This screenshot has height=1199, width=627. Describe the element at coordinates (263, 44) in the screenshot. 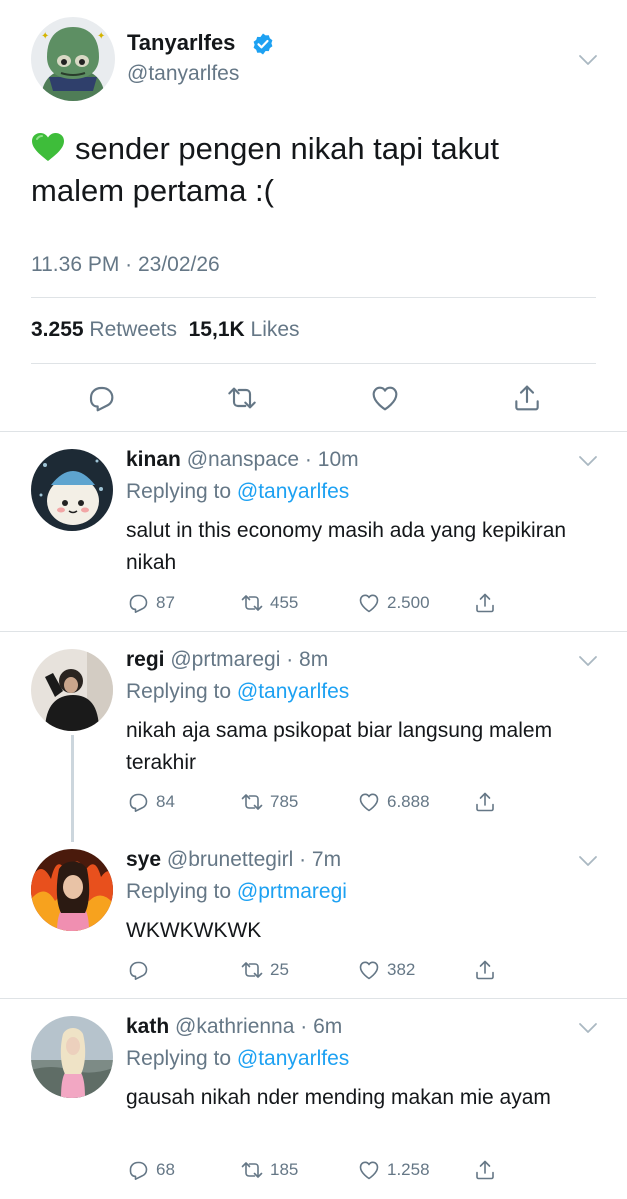

I see `verified-badge-icon` at that location.